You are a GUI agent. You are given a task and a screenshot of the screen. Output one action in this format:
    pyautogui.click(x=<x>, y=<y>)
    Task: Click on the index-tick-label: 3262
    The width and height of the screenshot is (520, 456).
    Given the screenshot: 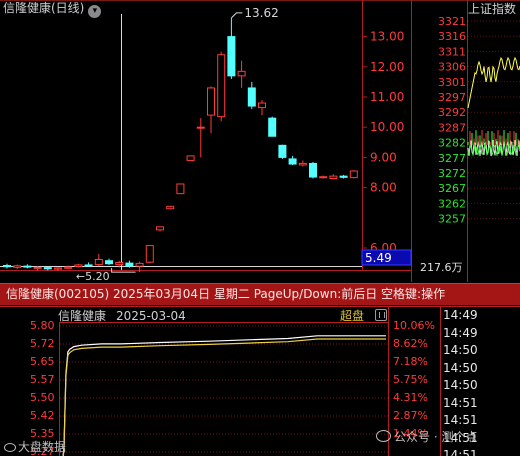 What is the action you would take?
    pyautogui.click(x=452, y=203)
    